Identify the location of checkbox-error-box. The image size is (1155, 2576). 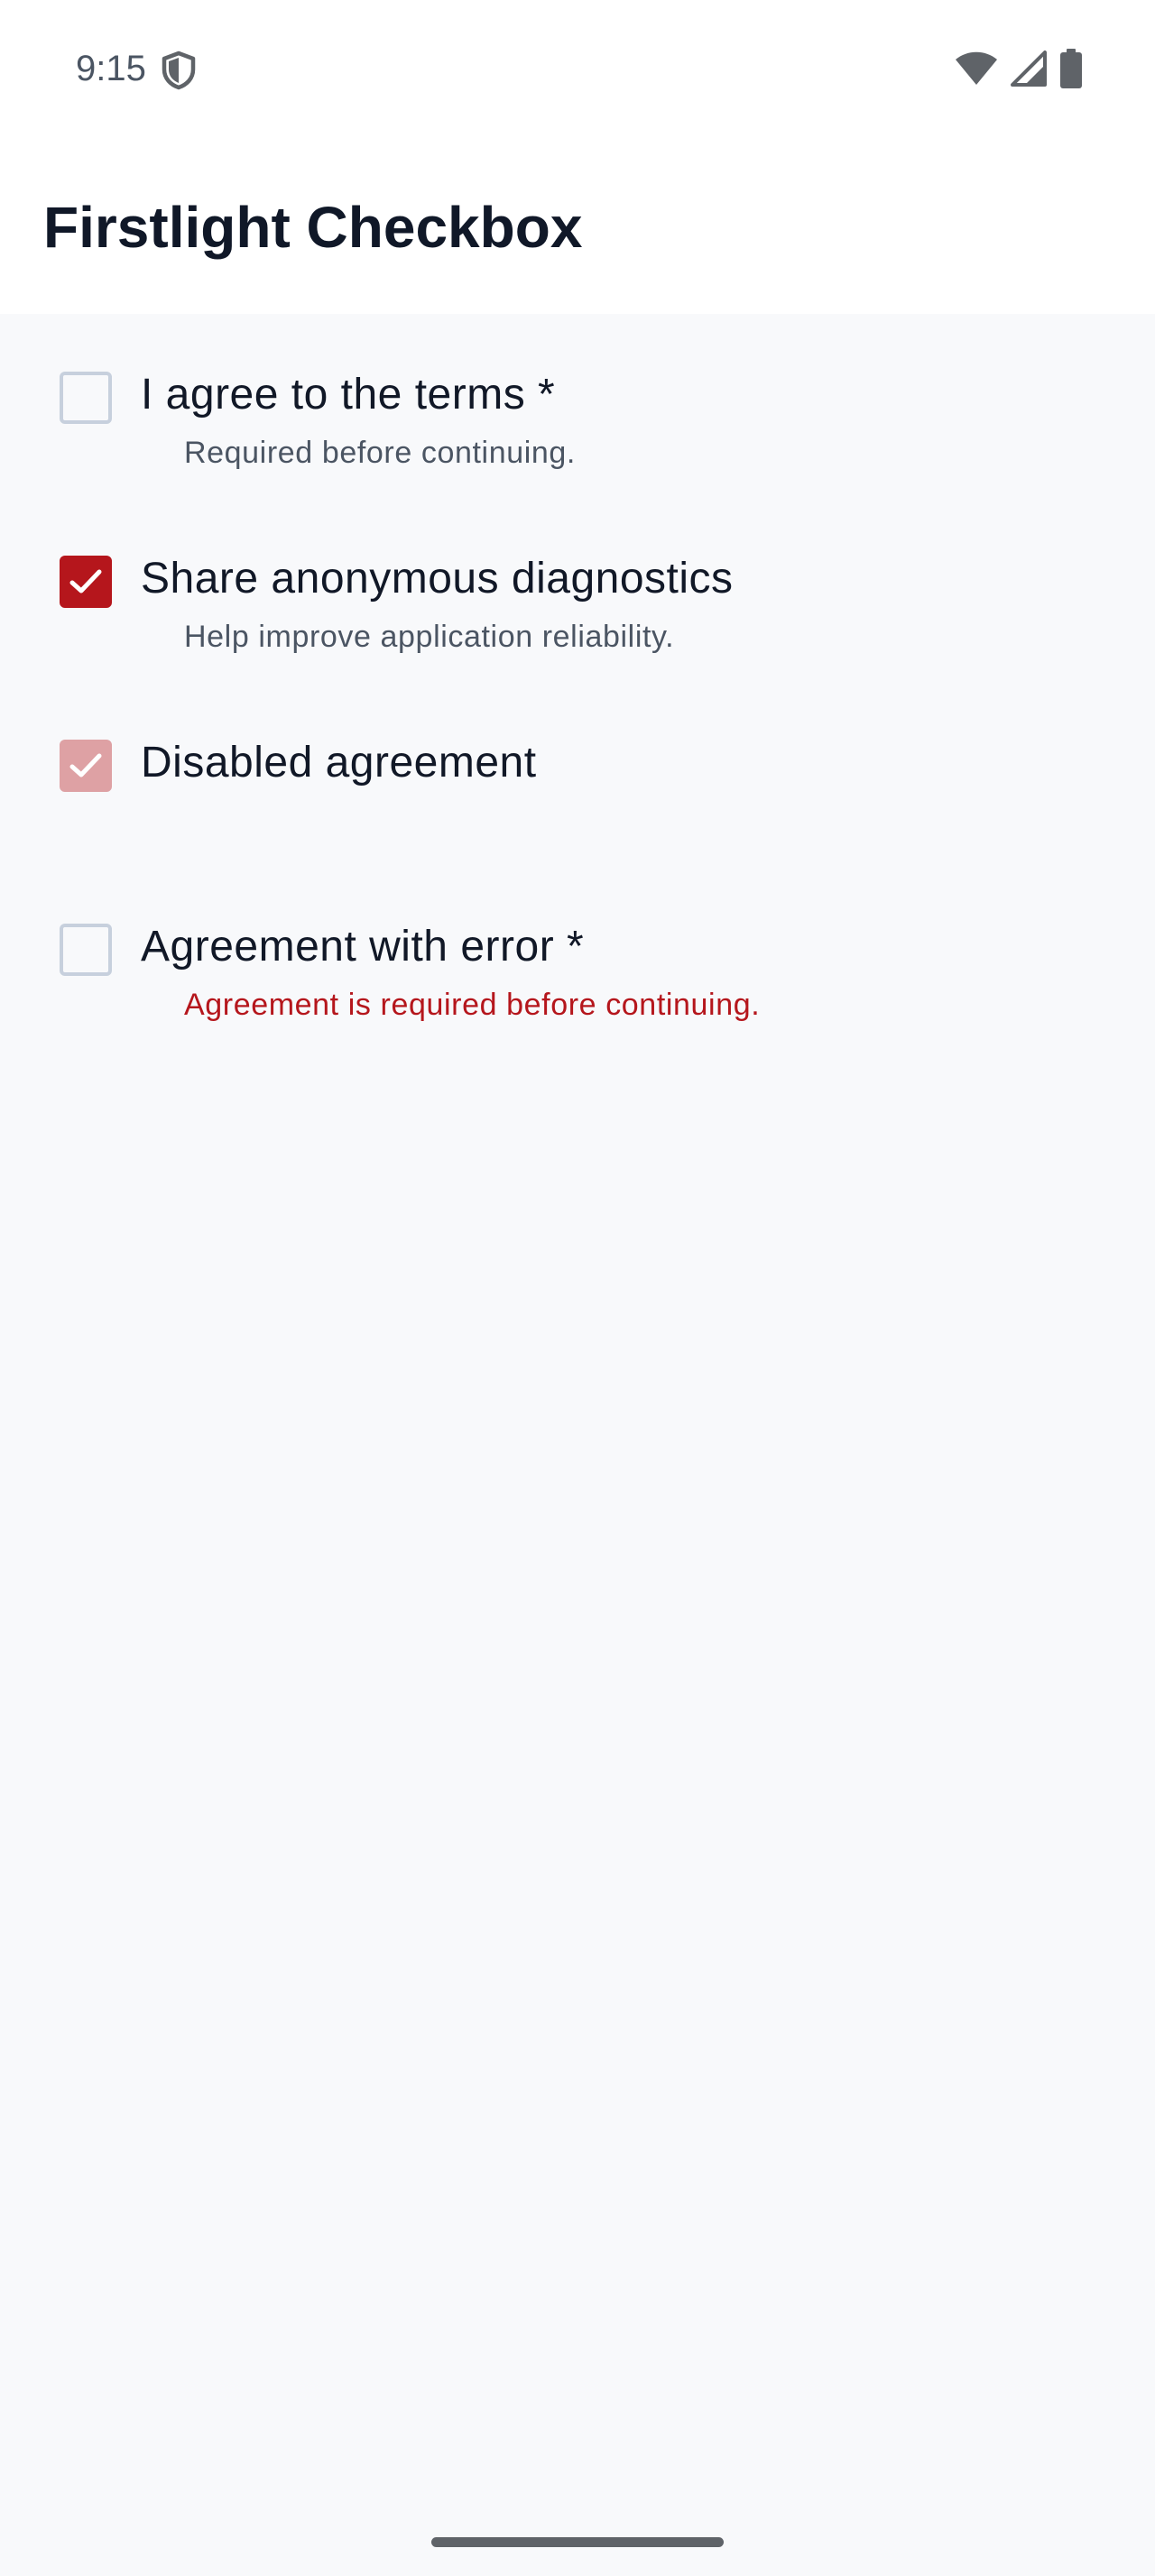
(86, 950).